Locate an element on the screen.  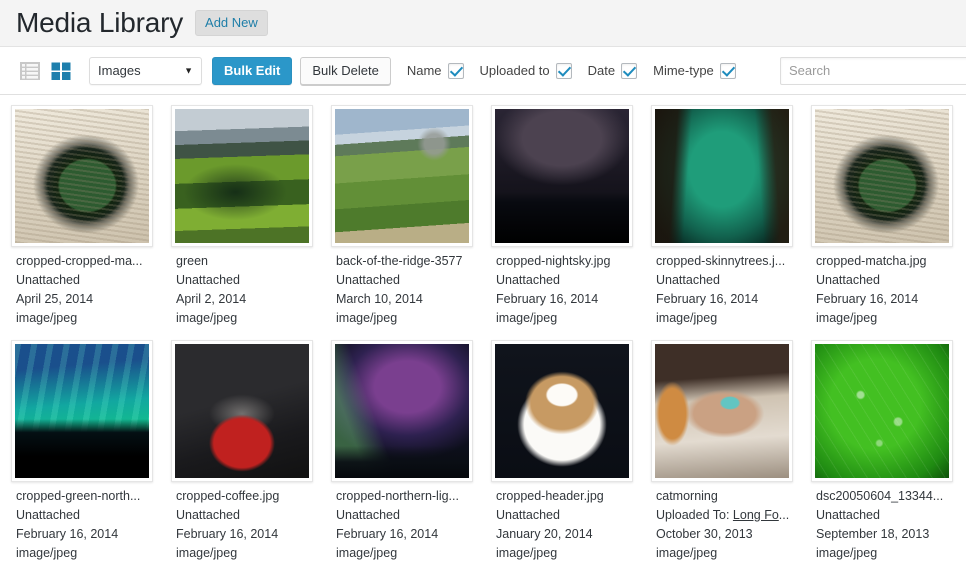
column-toggle-mime-type: Mime-type is located at coordinates (694, 70).